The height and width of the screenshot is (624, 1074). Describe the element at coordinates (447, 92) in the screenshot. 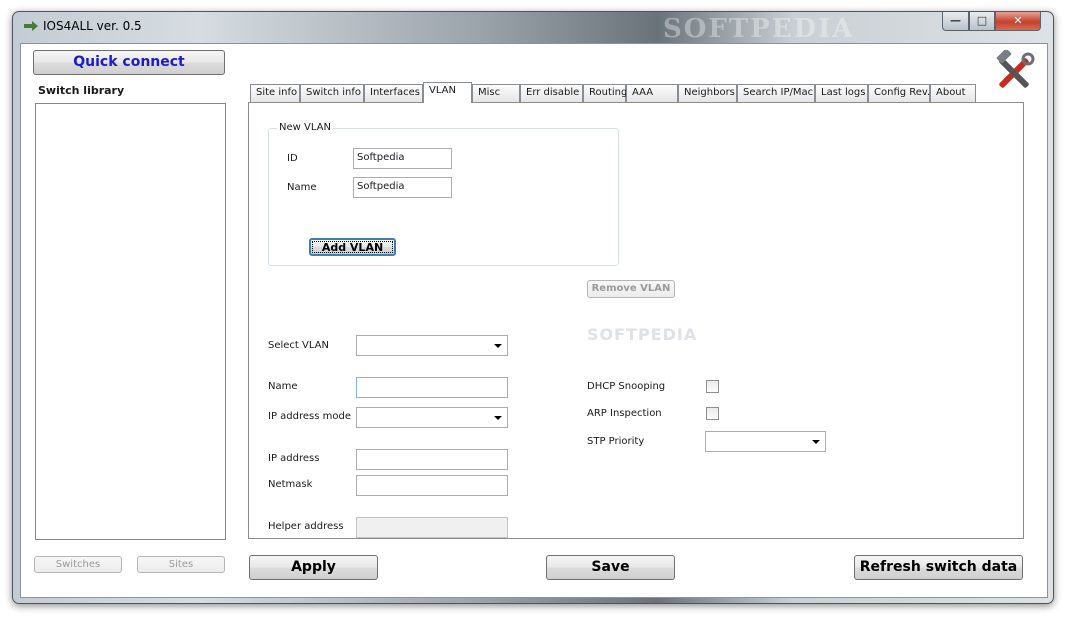

I see `tab-vlan: VLAN` at that location.